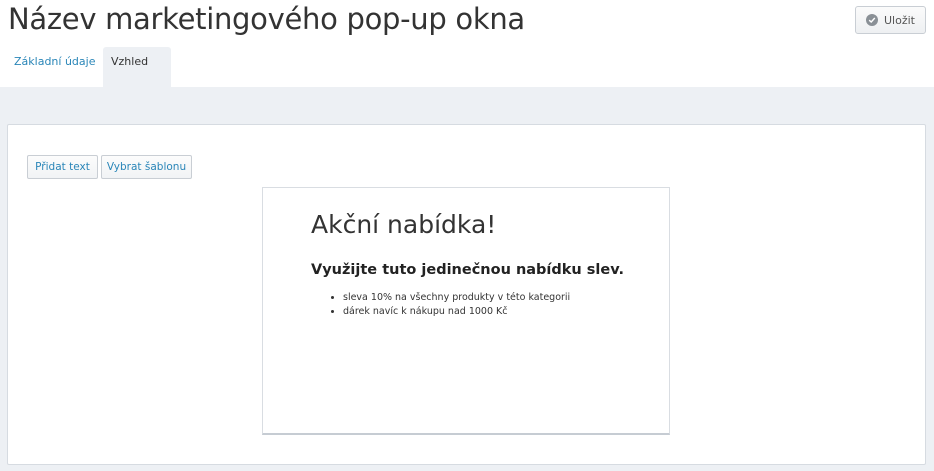 This screenshot has height=471, width=934. I want to click on save-button-label: Uložit, so click(899, 20).